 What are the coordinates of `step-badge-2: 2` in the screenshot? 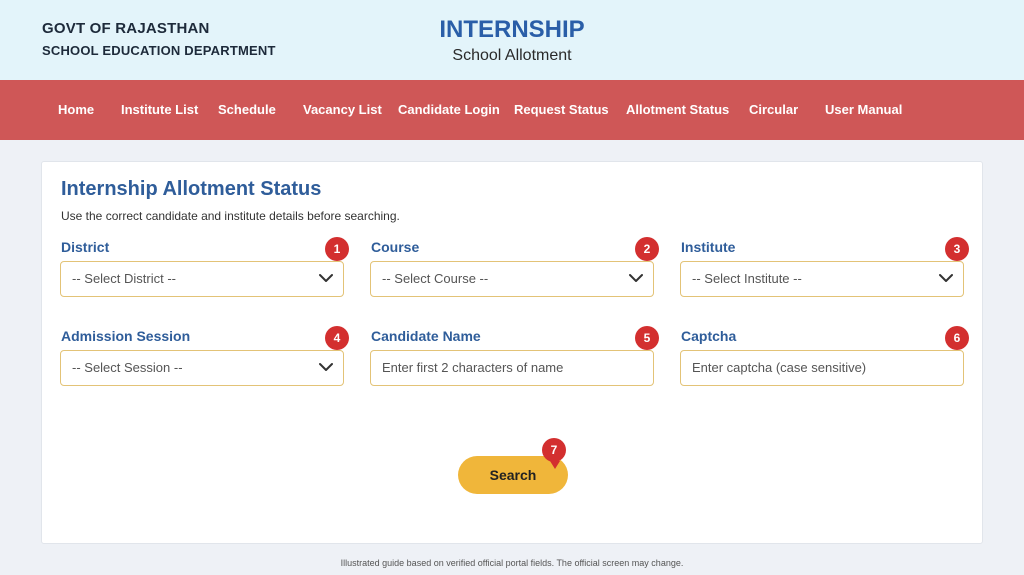 It's located at (647, 249).